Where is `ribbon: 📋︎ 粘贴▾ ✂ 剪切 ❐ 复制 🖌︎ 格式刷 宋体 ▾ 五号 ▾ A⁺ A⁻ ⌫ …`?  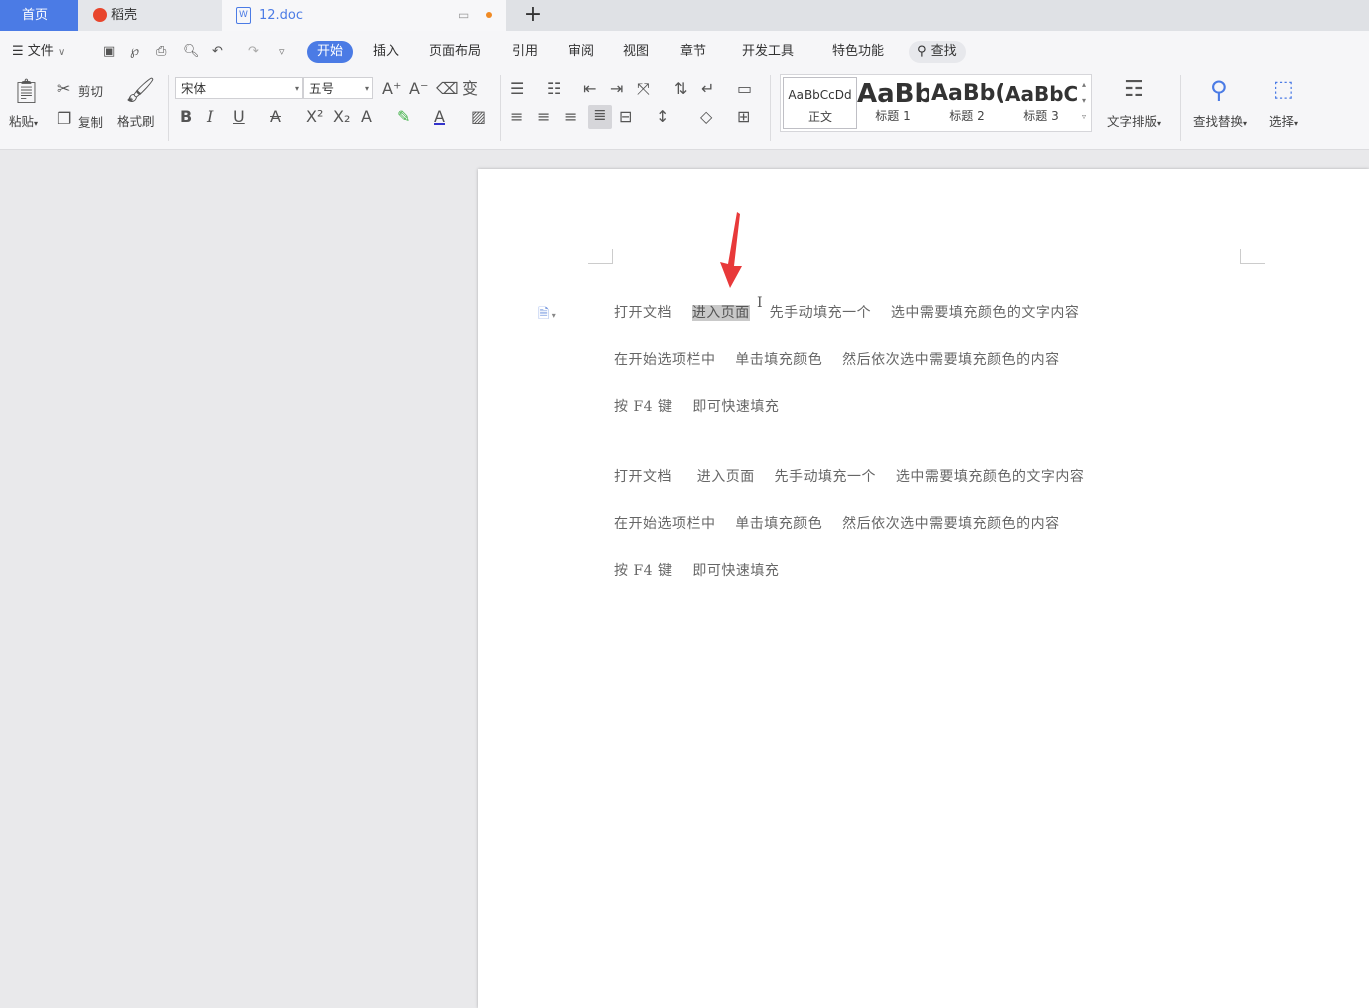
ribbon: 📋︎ 粘贴▾ ✂ 剪切 ❐ 复制 🖌︎ 格式刷 宋体 ▾ 五号 ▾ A⁺ A⁻ ⌫ … is located at coordinates (684, 110).